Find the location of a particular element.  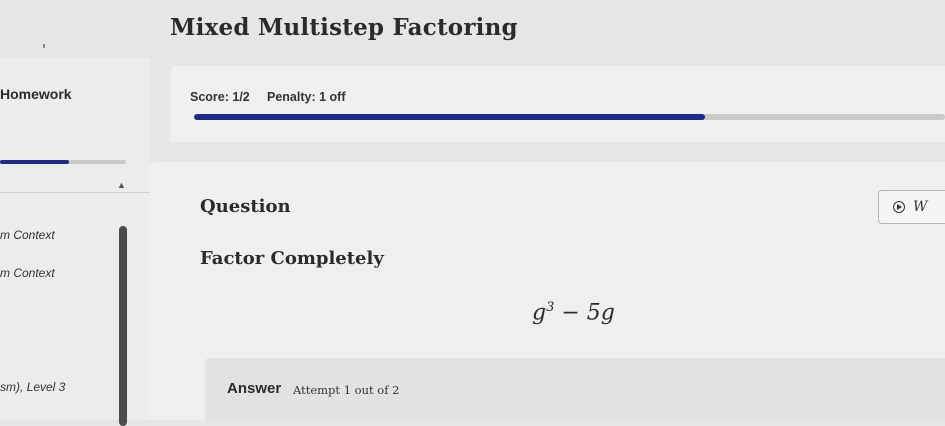

sidebar-item-context-2: m Context is located at coordinates (27, 273).